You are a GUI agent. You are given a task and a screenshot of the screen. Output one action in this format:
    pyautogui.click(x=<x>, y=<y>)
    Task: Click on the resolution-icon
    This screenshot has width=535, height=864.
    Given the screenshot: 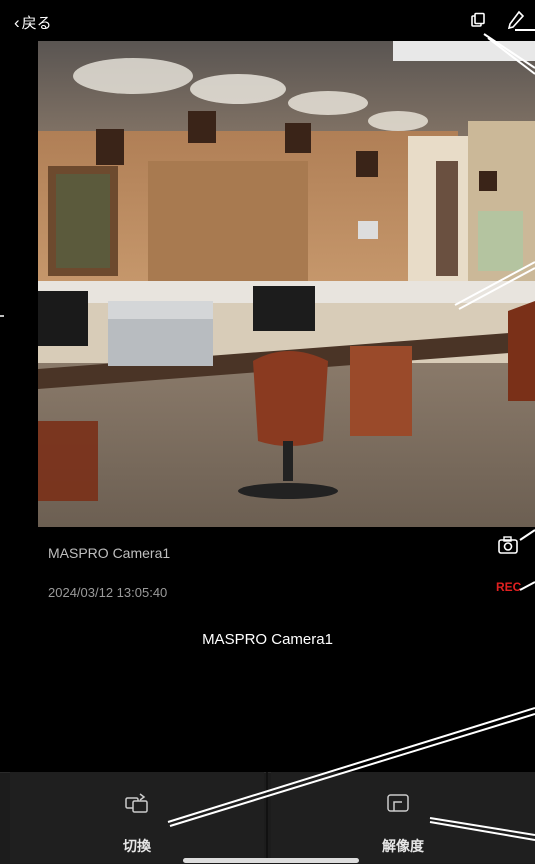 What is the action you would take?
    pyautogui.click(x=398, y=803)
    